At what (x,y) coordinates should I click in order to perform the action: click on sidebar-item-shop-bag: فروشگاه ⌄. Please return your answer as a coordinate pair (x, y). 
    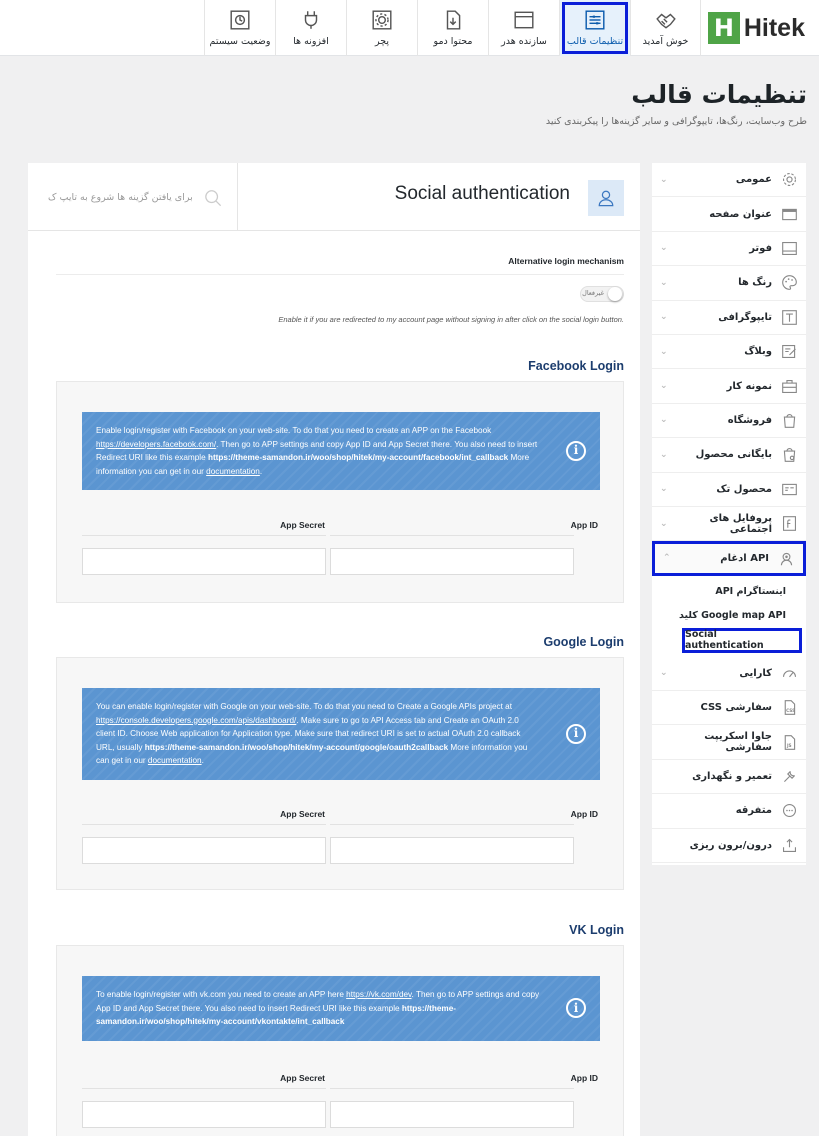
    Looking at the image, I should click on (729, 421).